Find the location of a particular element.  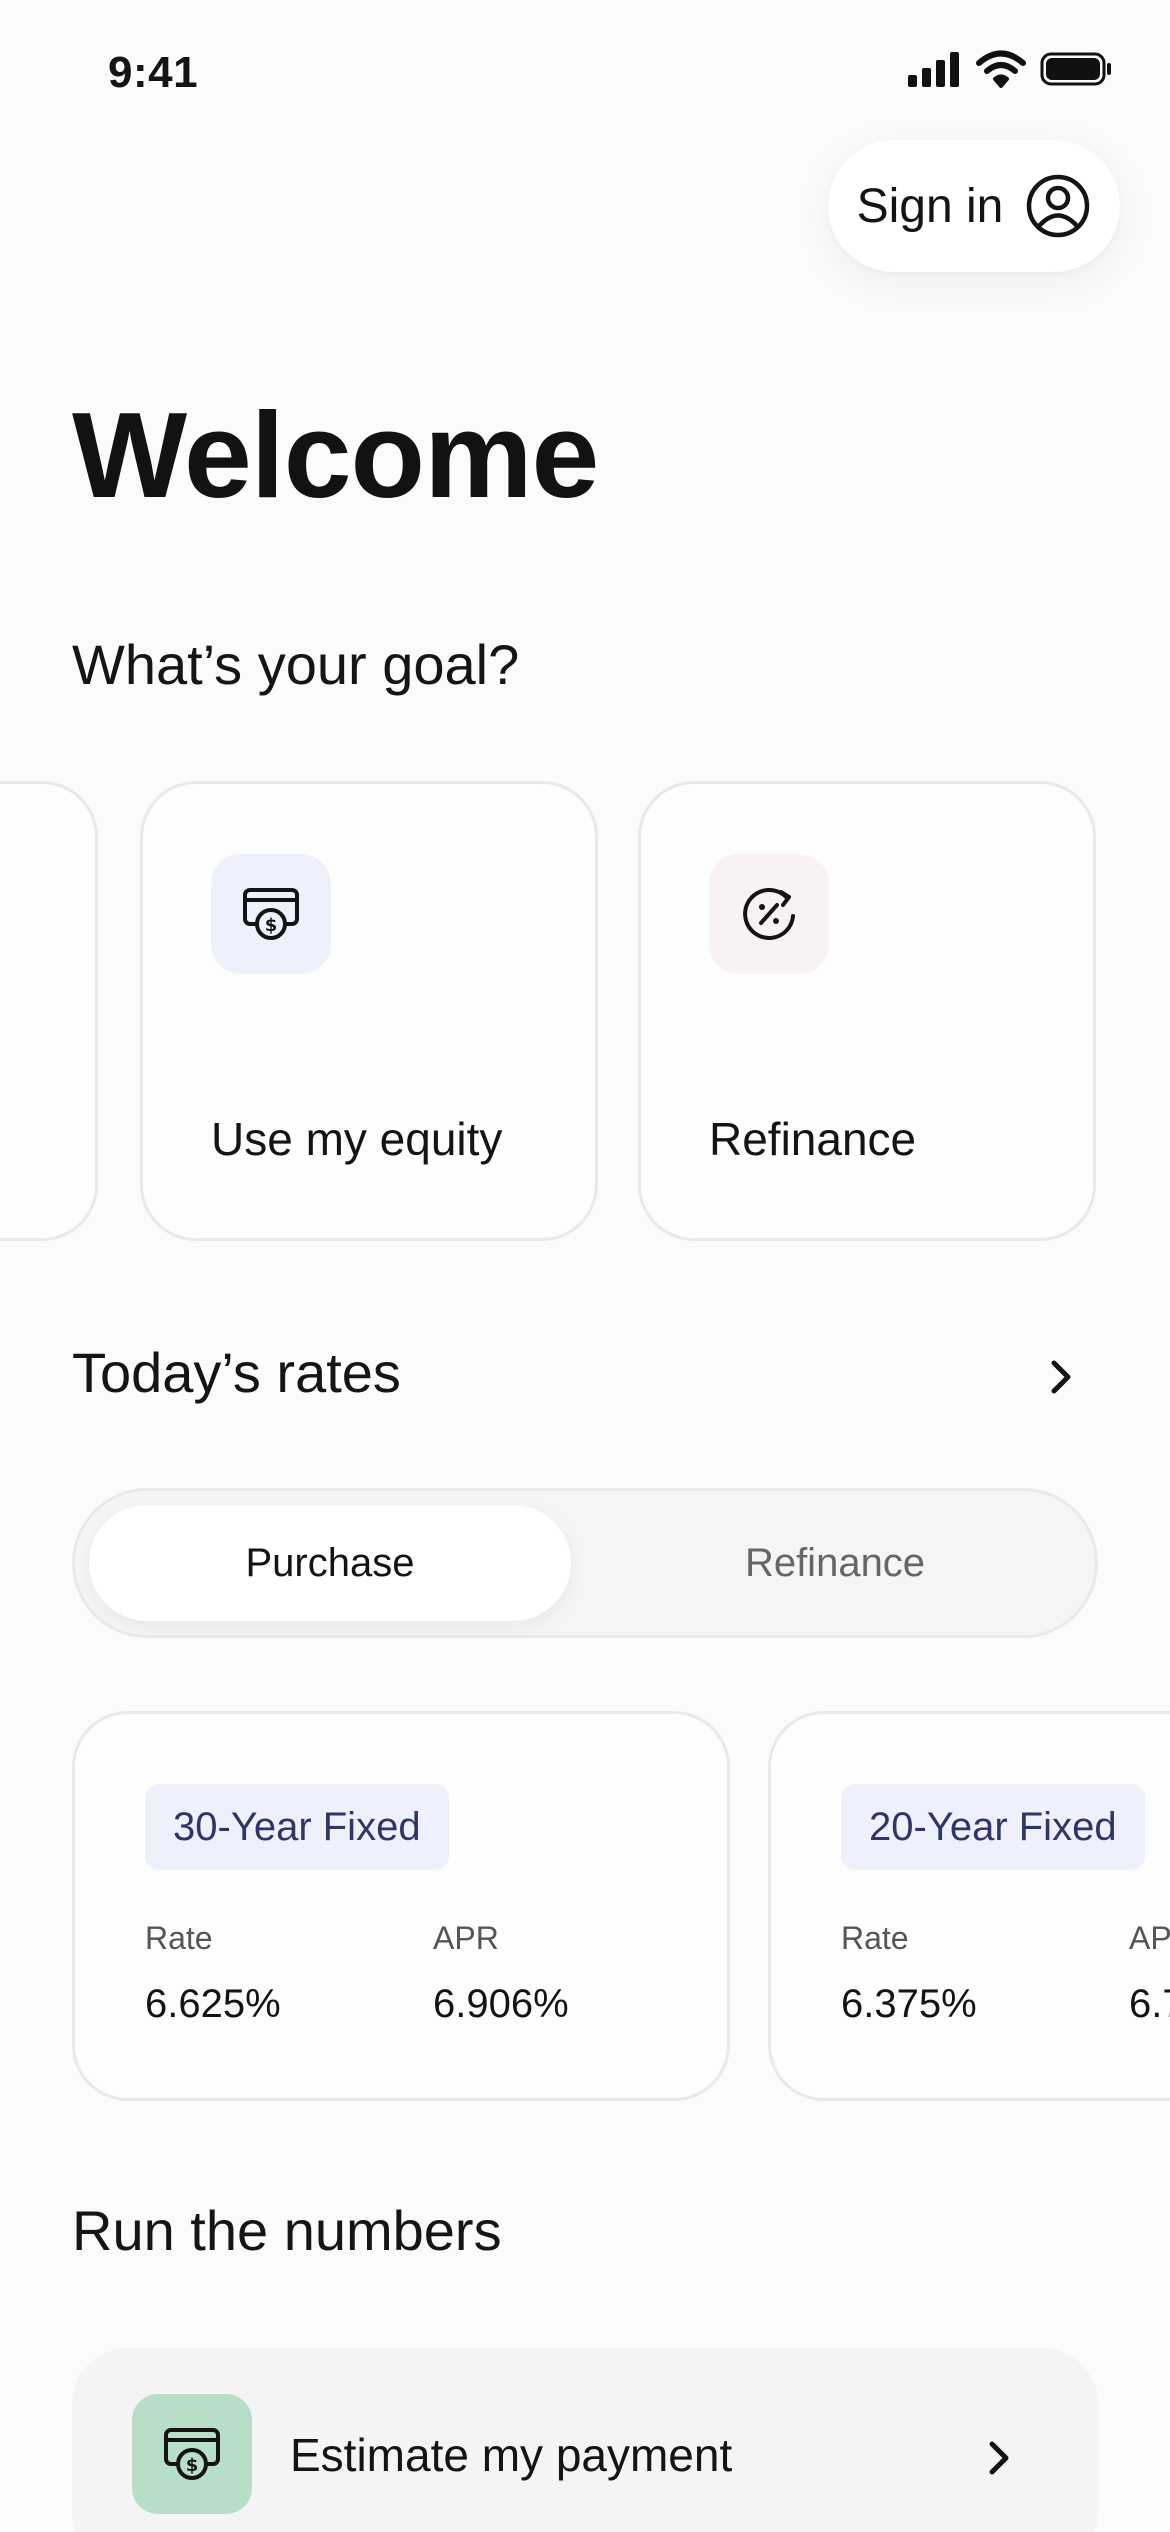

rate-value: 6.625% is located at coordinates (213, 2004).